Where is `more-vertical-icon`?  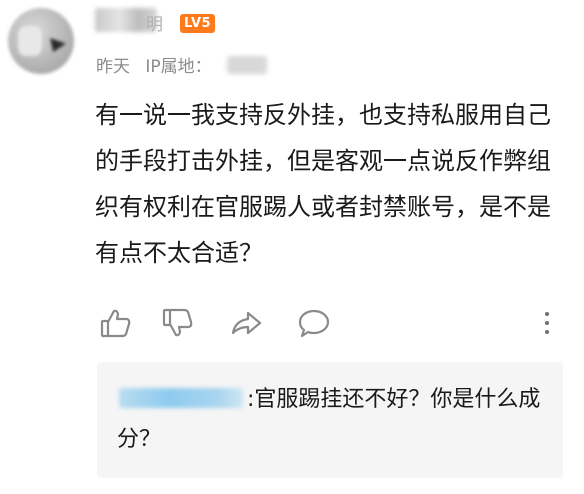 more-vertical-icon is located at coordinates (547, 323).